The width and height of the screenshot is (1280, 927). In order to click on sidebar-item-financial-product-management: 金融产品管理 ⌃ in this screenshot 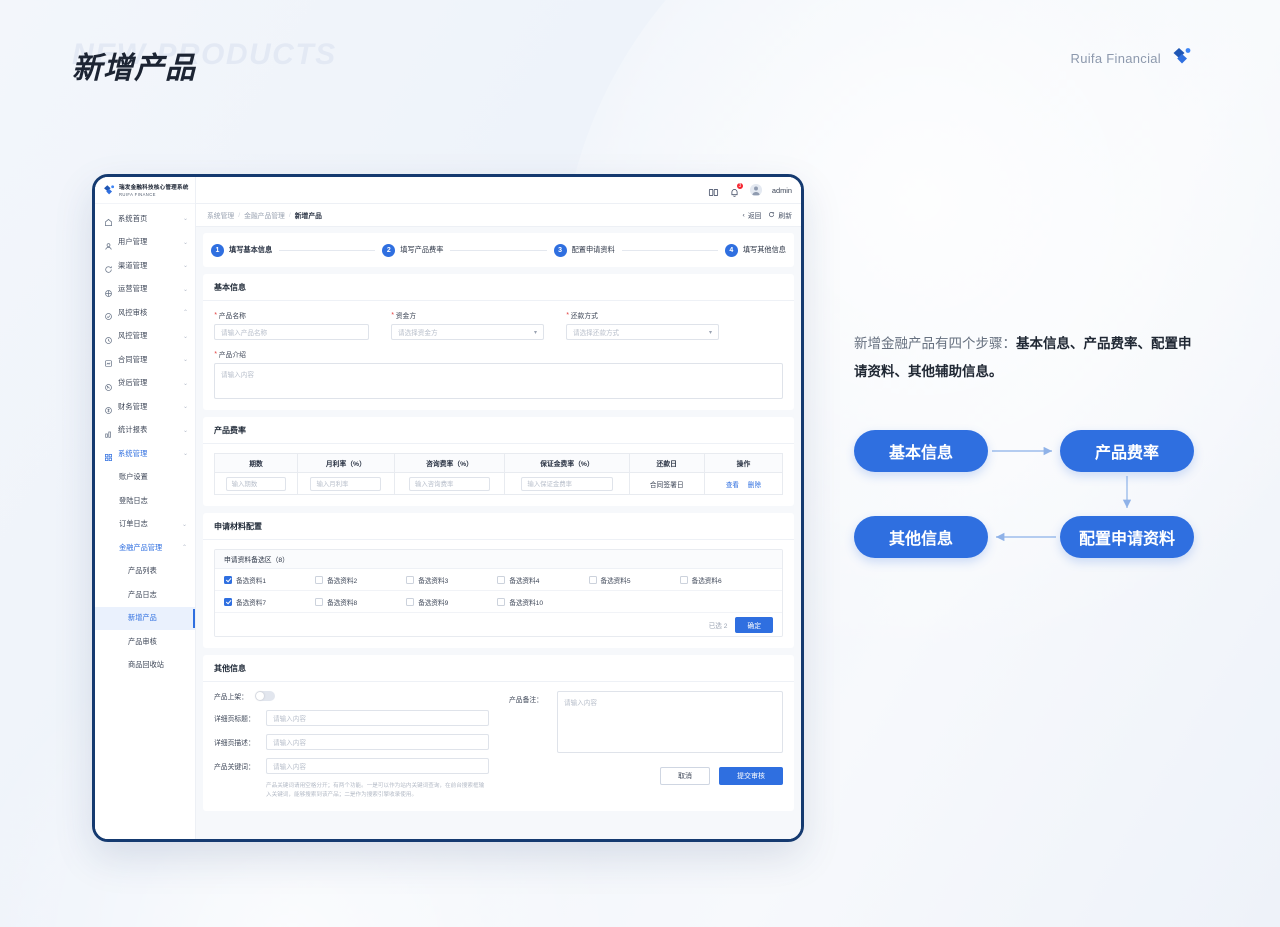, I will do `click(145, 548)`.